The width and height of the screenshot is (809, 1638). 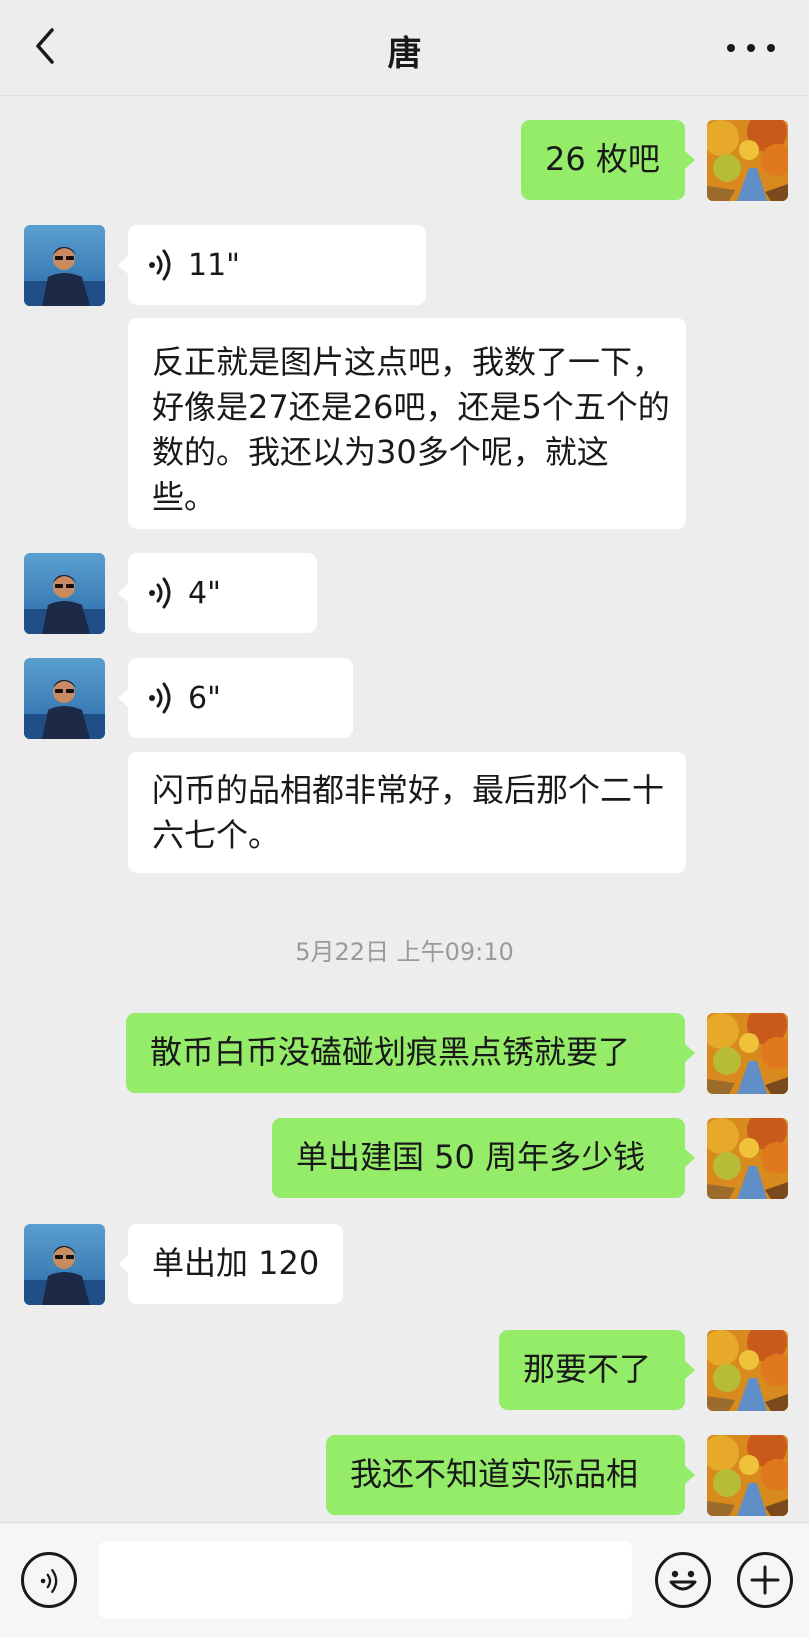 I want to click on message-text: 那要不了, so click(x=587, y=1369).